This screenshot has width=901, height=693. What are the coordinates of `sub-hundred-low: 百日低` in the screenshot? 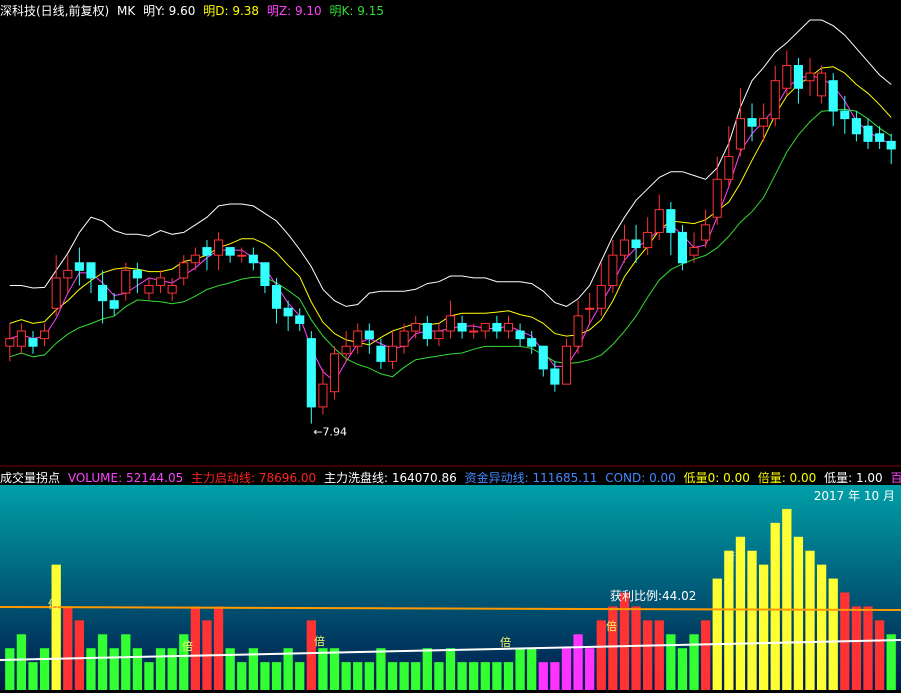 It's located at (895, 478).